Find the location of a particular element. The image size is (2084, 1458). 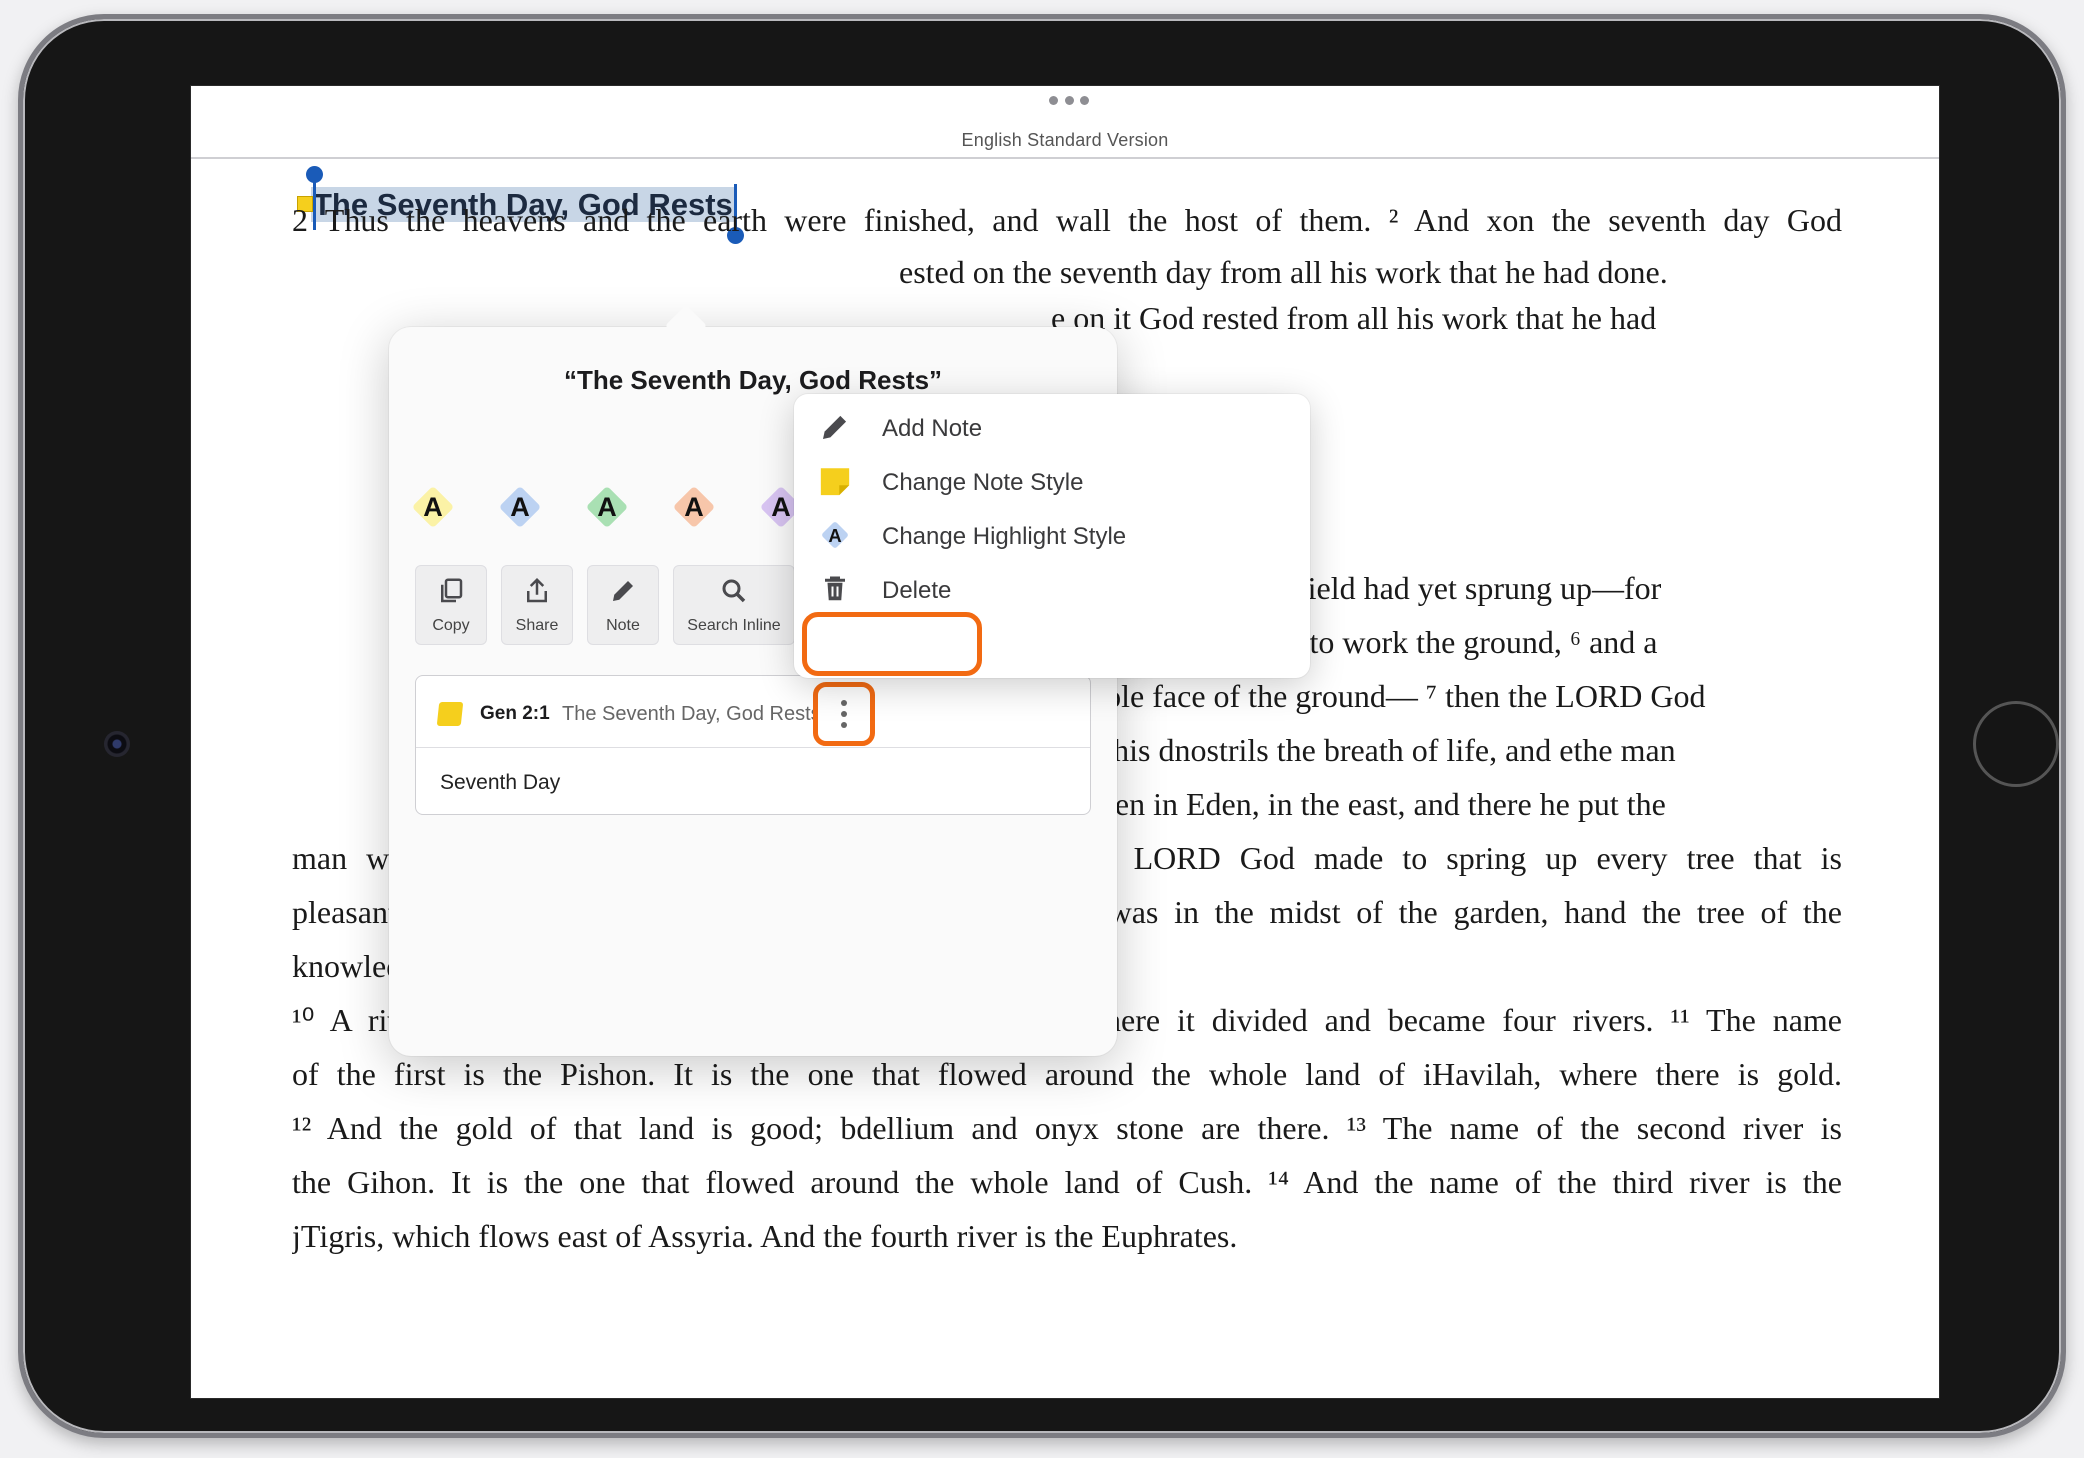

highlight-swatch-green: A is located at coordinates (607, 507).